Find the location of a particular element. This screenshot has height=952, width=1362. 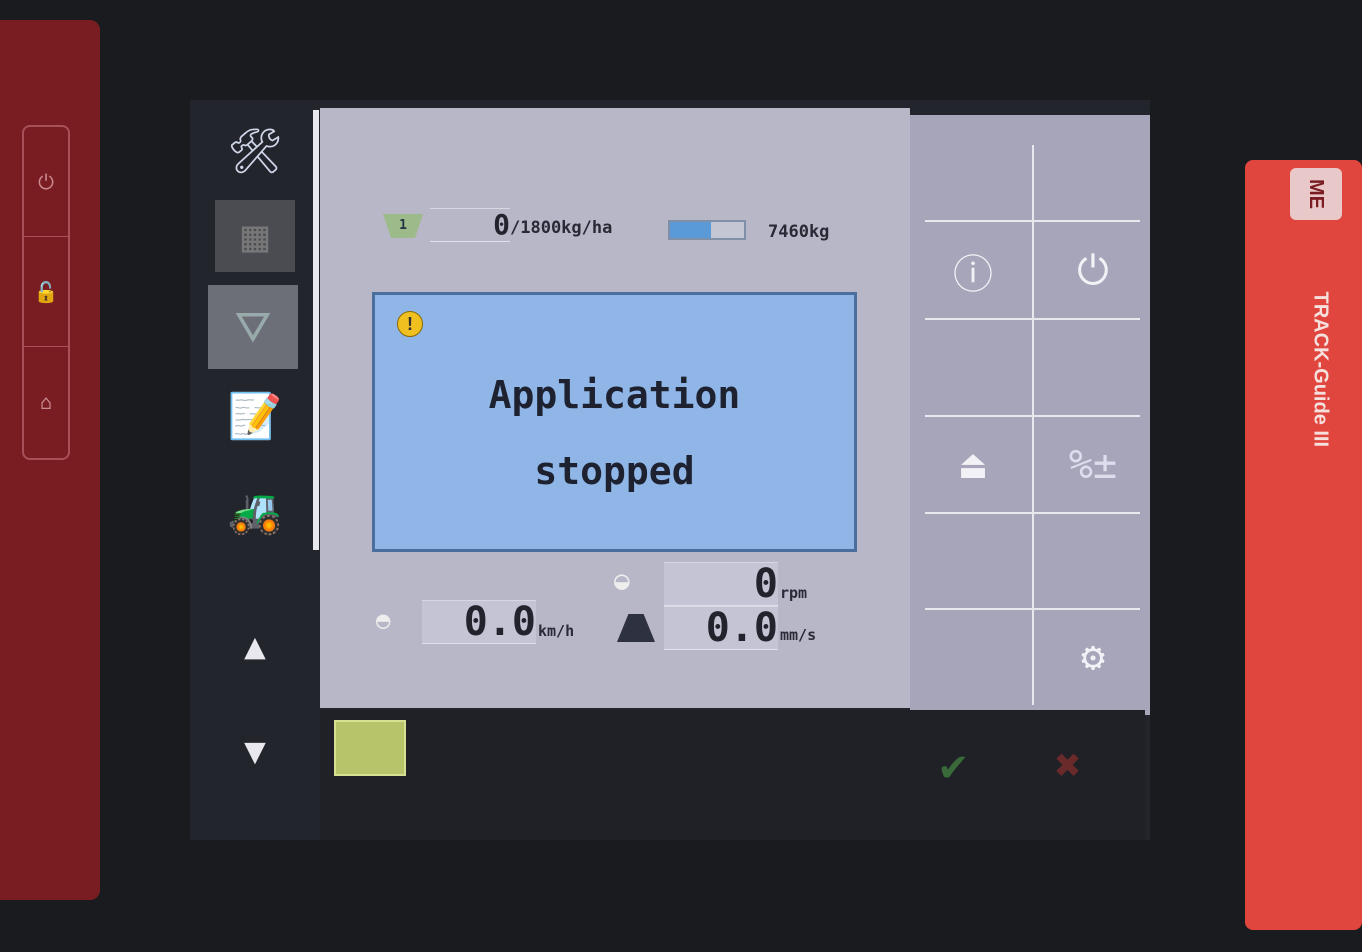

speed-unit: km/h is located at coordinates (556, 631).